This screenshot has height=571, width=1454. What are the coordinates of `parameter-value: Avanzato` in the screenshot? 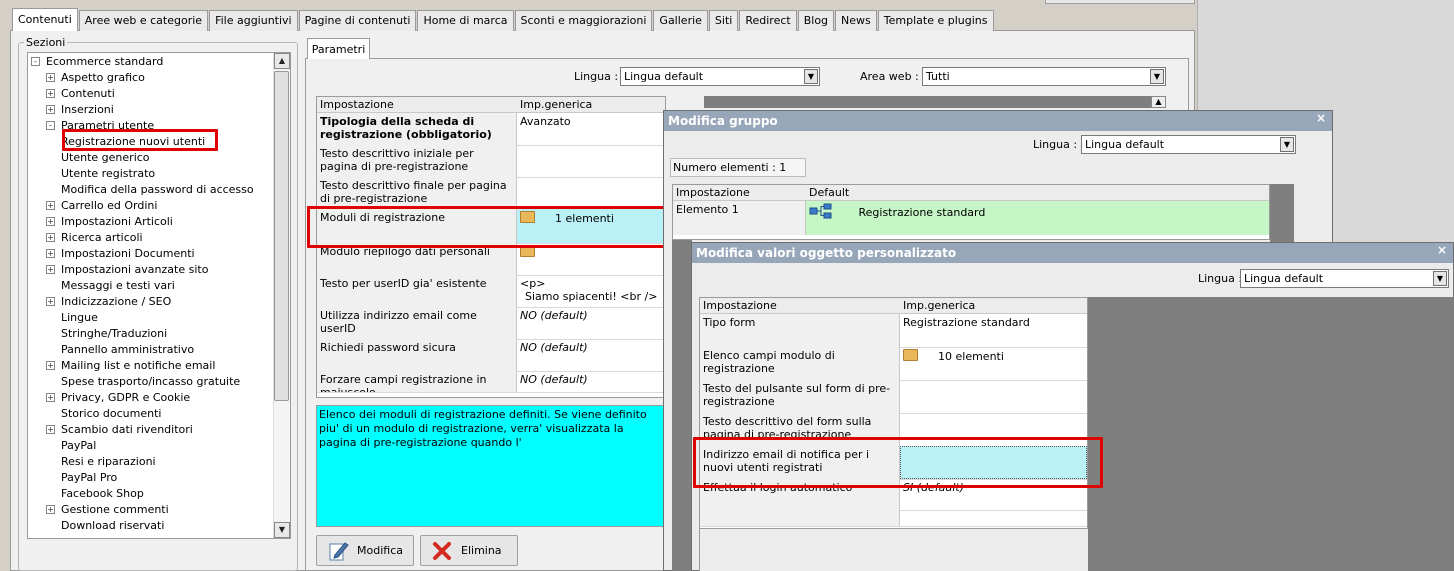 It's located at (591, 129).